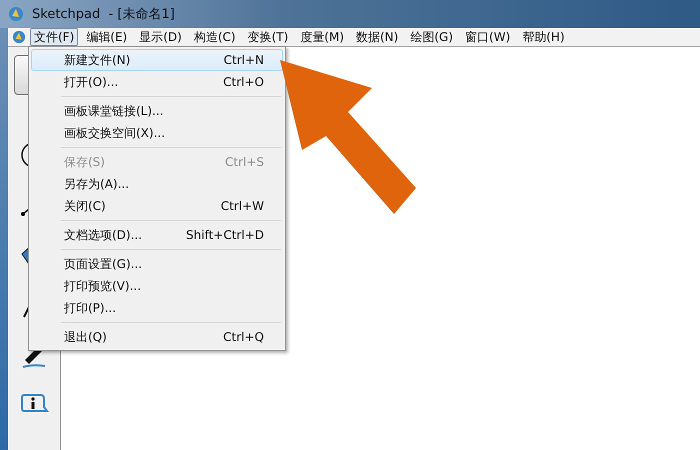 The image size is (700, 450). Describe the element at coordinates (103, 14) in the screenshot. I see `window-title: Sketchpad - [未命名1]` at that location.